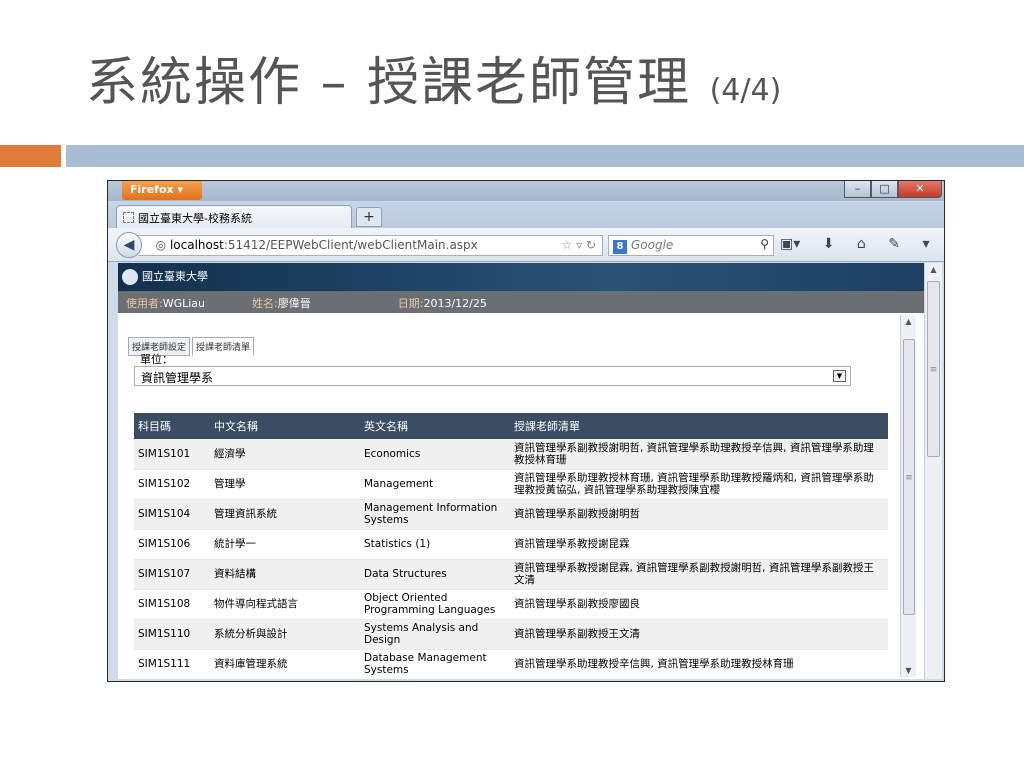 The image size is (1024, 768). I want to click on url-actions: ☆ ▿ ↻, so click(578, 245).